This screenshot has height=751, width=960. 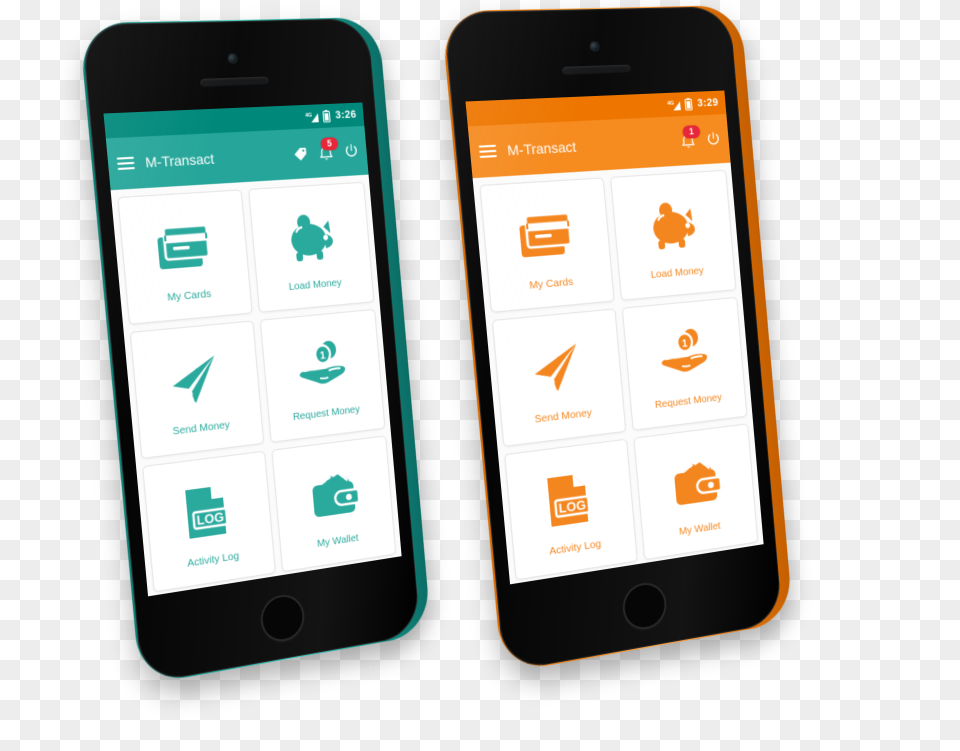 I want to click on tag-icon, so click(x=299, y=154).